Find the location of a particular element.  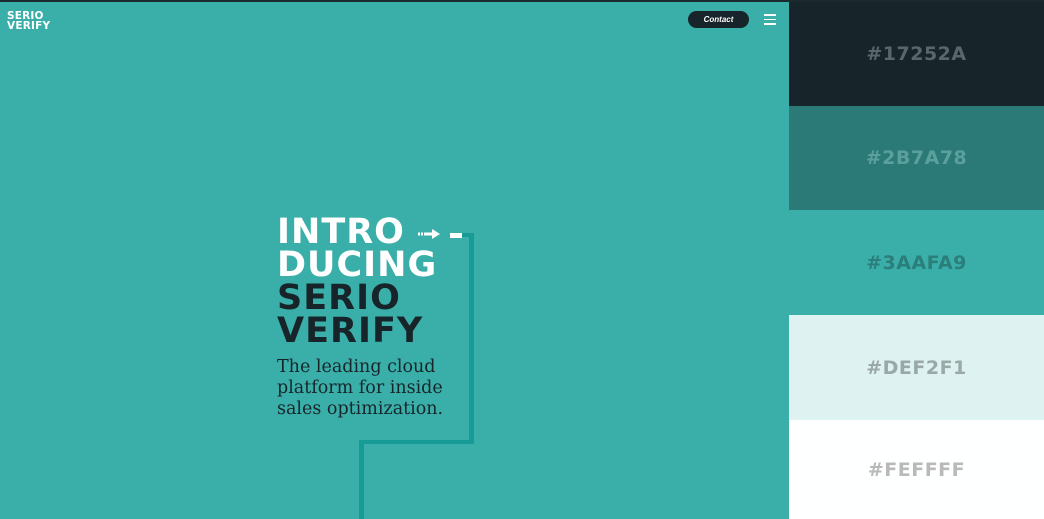

contact-button: Contact is located at coordinates (718, 19).